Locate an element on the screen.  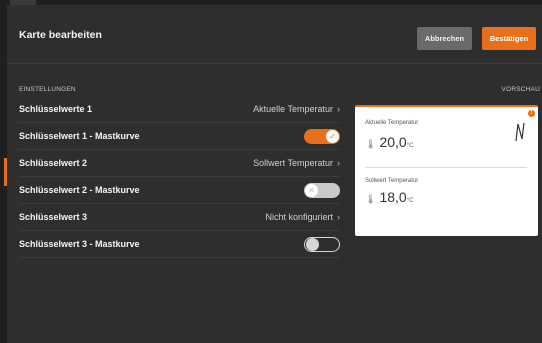
mastkurve-3-toggle is located at coordinates (322, 244).